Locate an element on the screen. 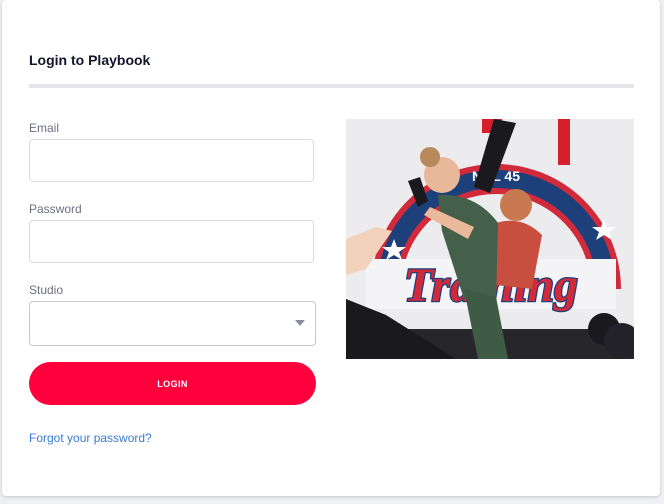 The image size is (664, 504). studio-select is located at coordinates (172, 323).